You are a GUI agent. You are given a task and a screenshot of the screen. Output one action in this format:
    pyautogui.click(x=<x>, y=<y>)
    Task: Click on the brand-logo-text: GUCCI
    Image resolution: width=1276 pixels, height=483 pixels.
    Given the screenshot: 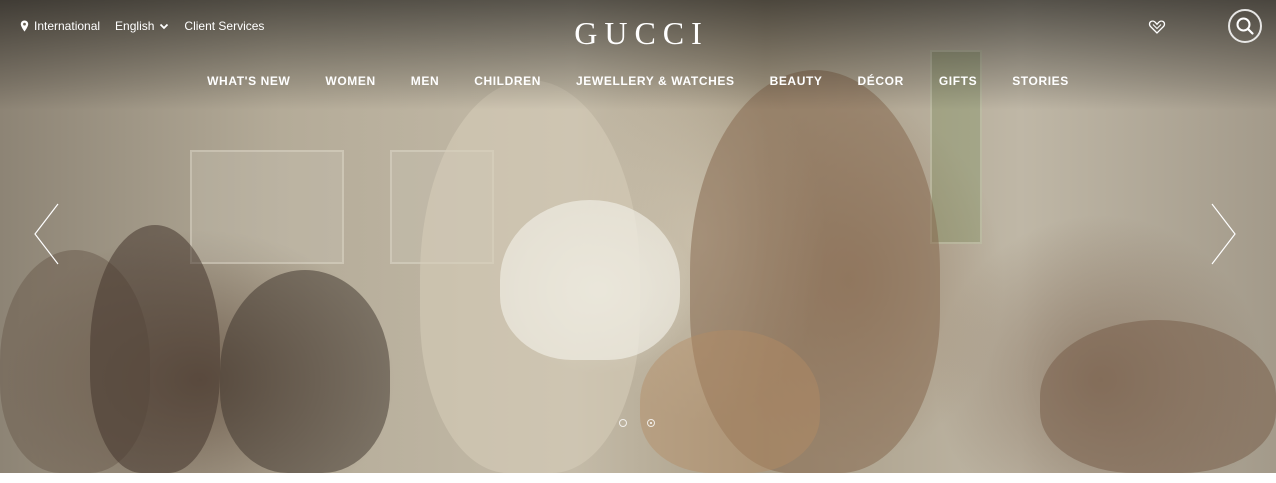 What is the action you would take?
    pyautogui.click(x=641, y=33)
    